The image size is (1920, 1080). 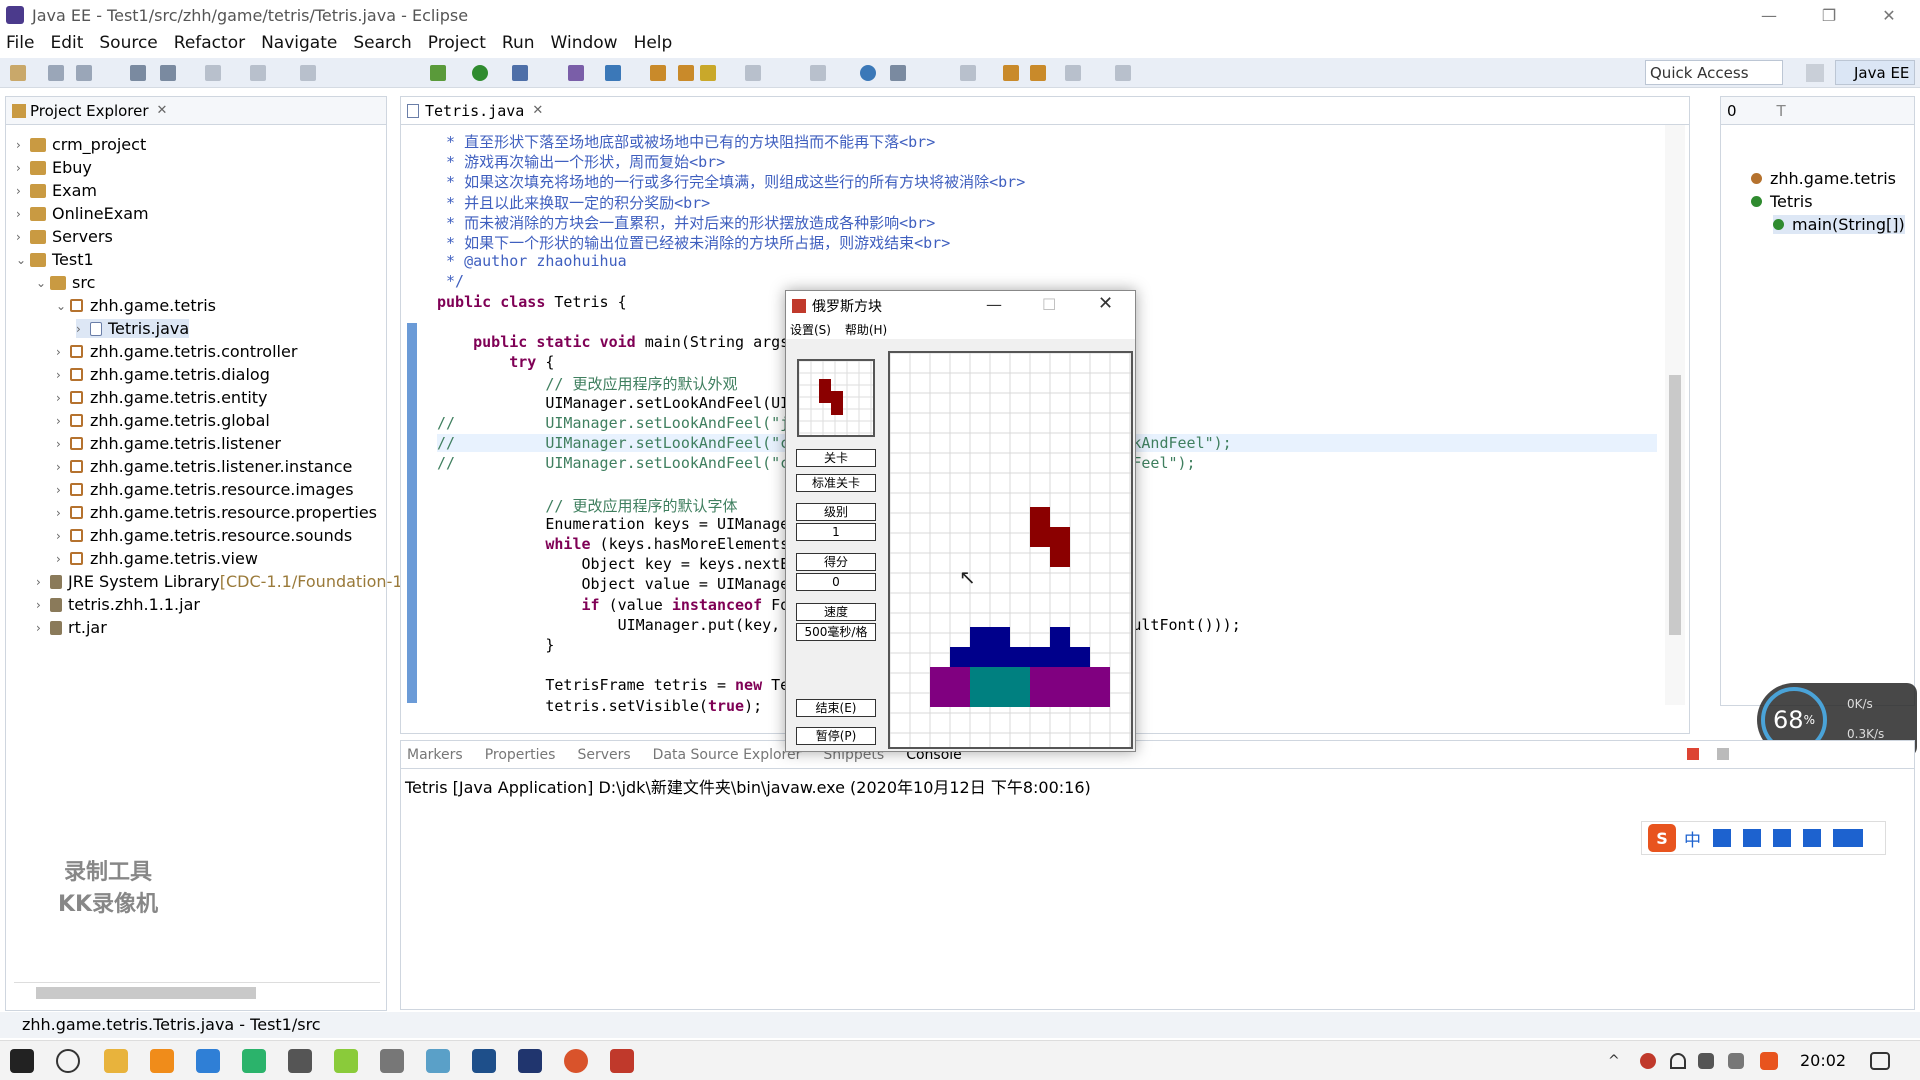 I want to click on nav-icon, so click(x=213, y=73).